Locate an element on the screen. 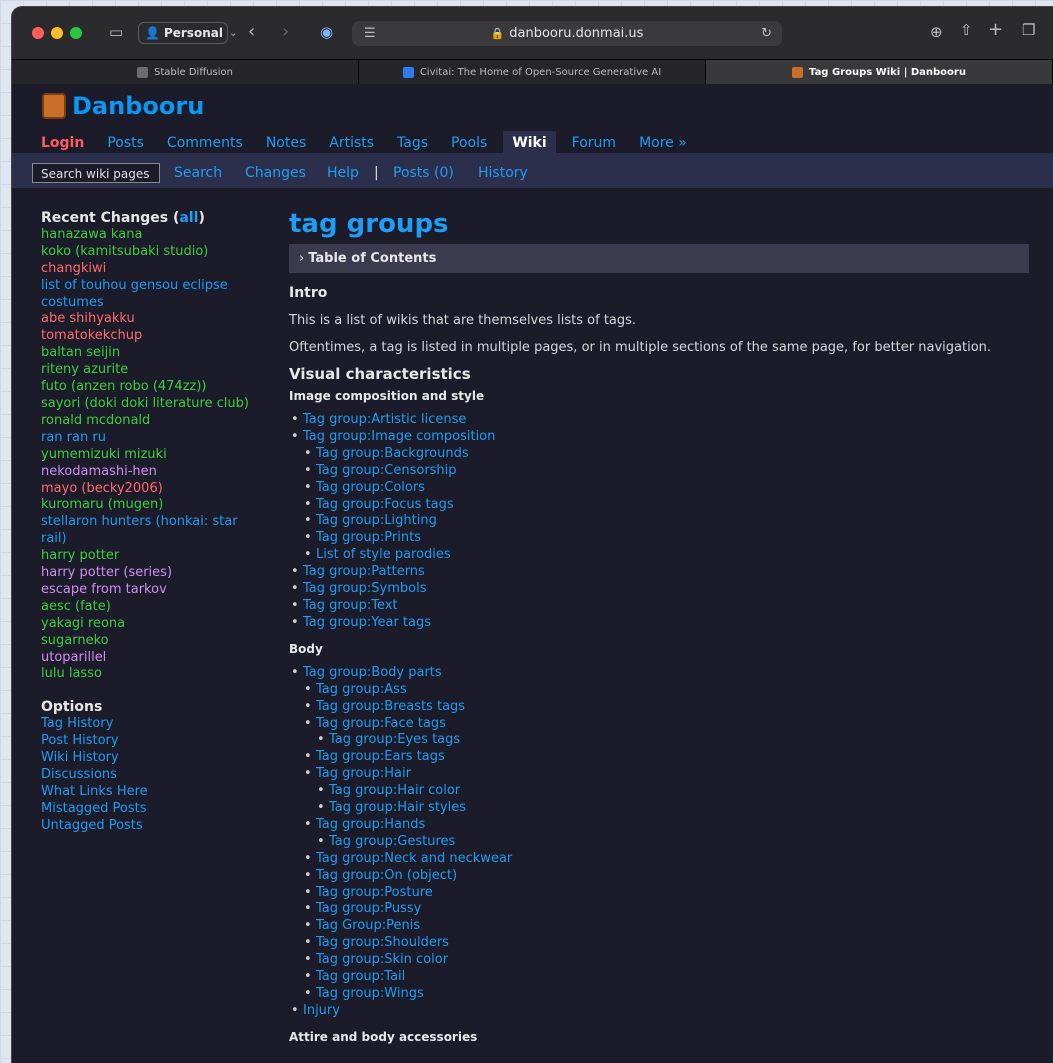  recent-change-link: costumes is located at coordinates (161, 303).